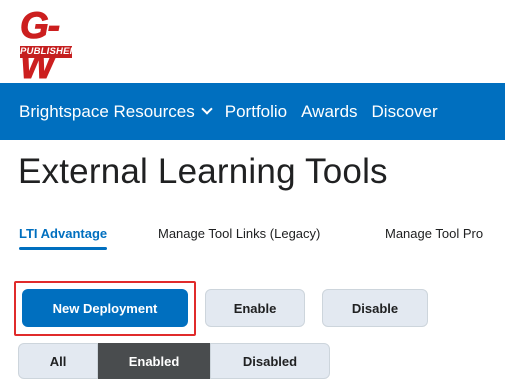 This screenshot has height=379, width=505. I want to click on chevron-down-icon, so click(207, 109).